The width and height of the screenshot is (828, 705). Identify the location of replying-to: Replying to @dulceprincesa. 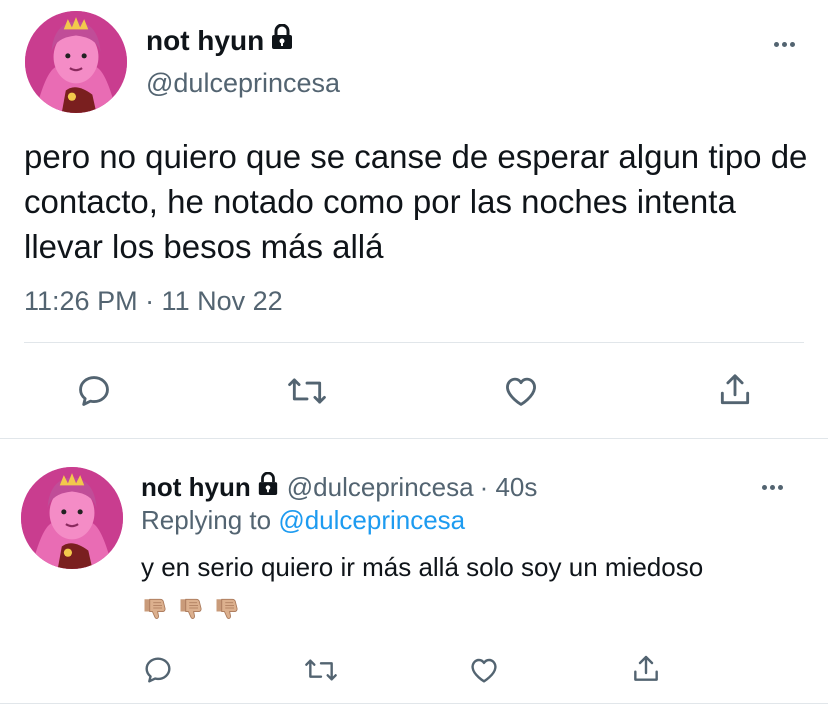
(303, 520).